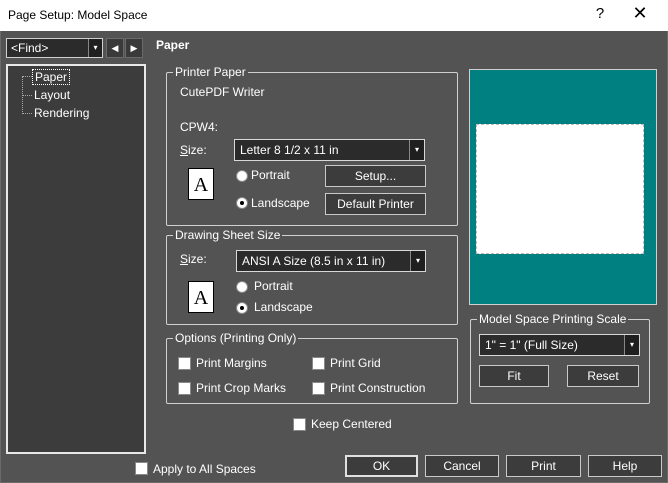  What do you see at coordinates (531, 345) in the screenshot?
I see `scale-value: 1" = 1" (Full Size)` at bounding box center [531, 345].